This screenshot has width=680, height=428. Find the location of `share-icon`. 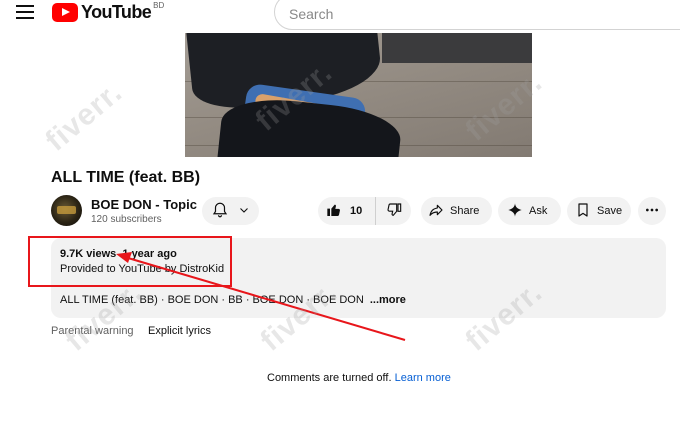

share-icon is located at coordinates (436, 211).